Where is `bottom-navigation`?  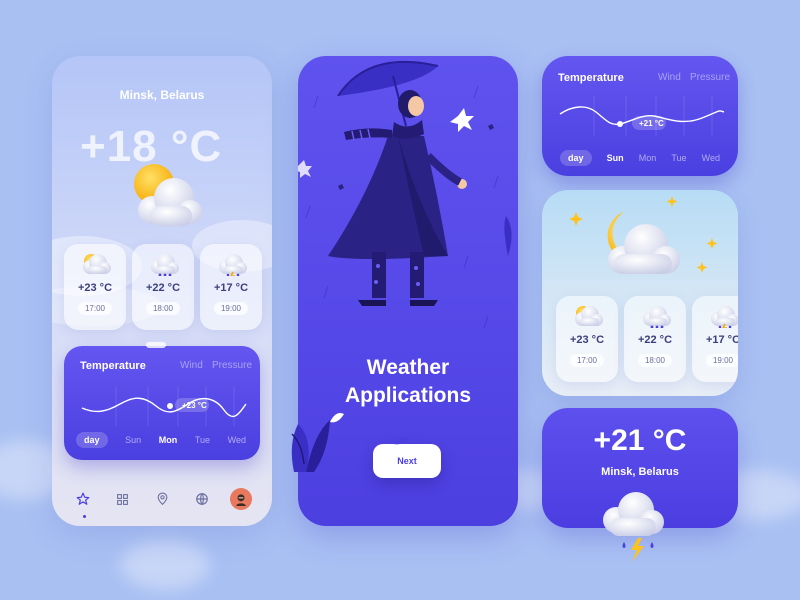
bottom-navigation is located at coordinates (162, 499).